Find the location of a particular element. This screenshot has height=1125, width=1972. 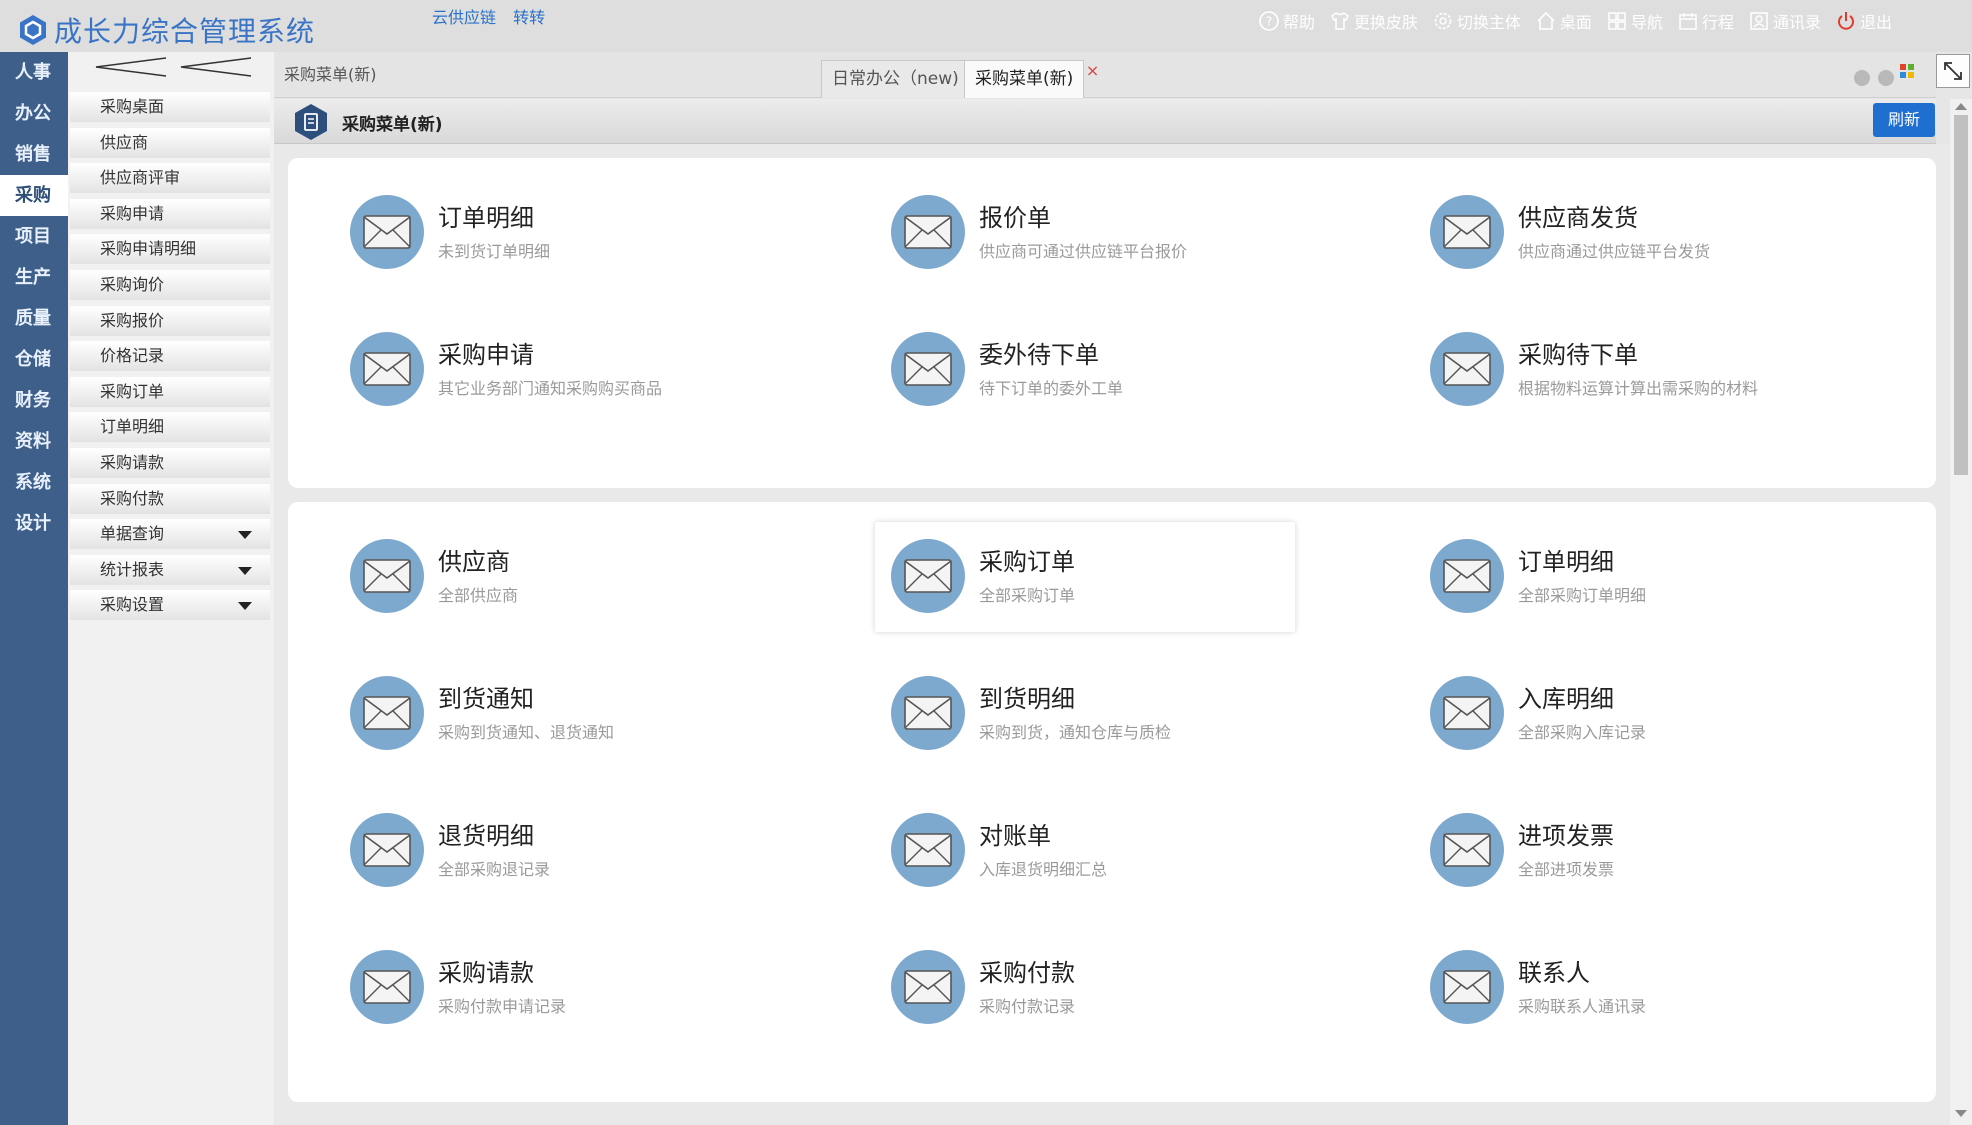

card-description: 入库退货明细汇总 is located at coordinates (1043, 869).